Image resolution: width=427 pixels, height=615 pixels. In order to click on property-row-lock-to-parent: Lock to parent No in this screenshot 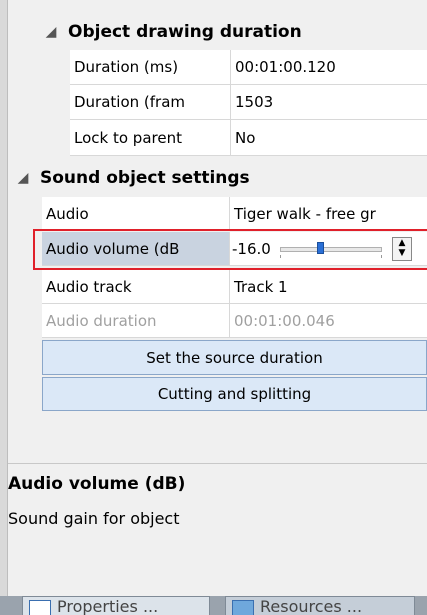, I will do `click(248, 138)`.